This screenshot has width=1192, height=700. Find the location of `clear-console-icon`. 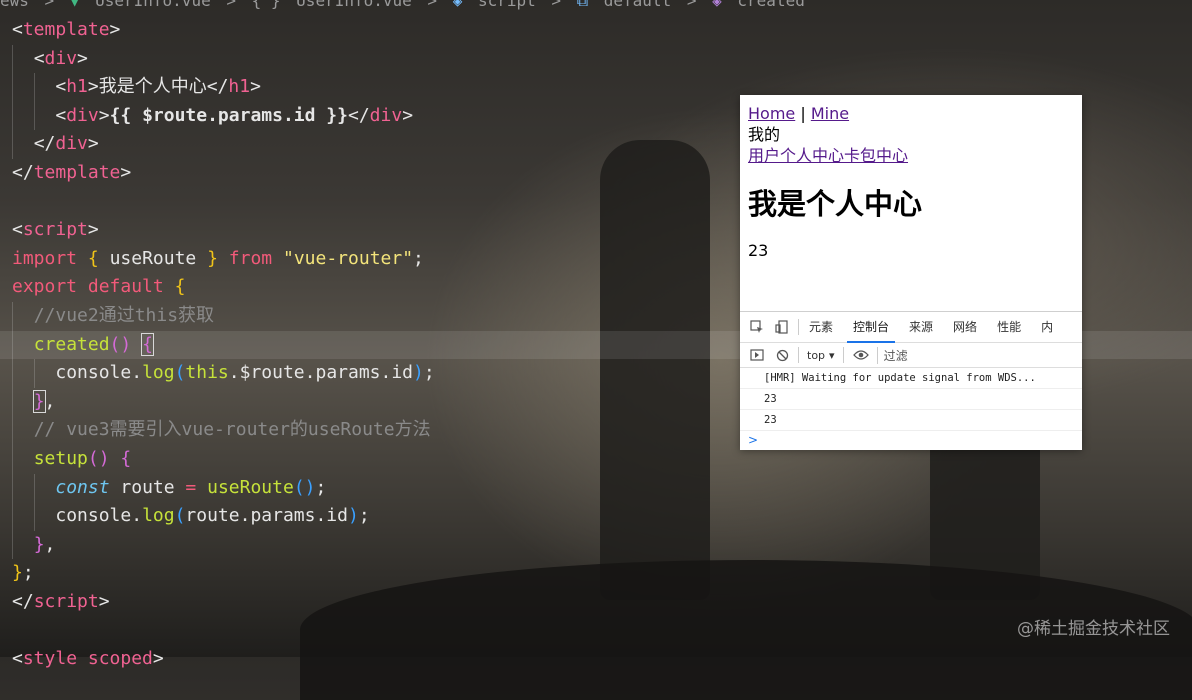

clear-console-icon is located at coordinates (782, 355).